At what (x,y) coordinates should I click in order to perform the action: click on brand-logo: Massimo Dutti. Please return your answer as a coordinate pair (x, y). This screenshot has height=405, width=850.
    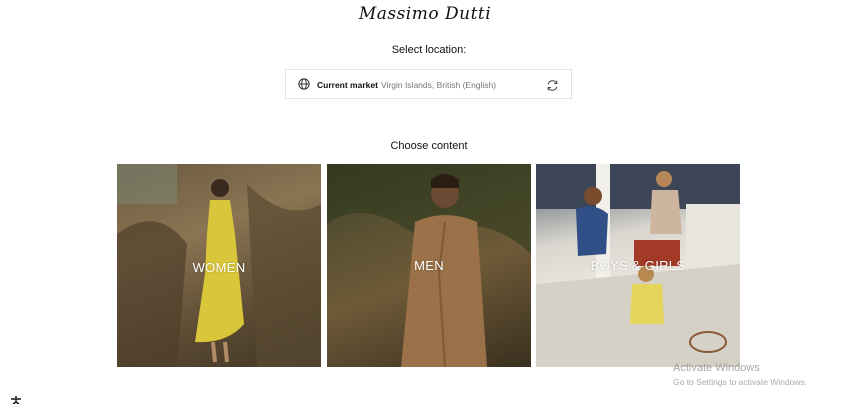
    Looking at the image, I should click on (425, 14).